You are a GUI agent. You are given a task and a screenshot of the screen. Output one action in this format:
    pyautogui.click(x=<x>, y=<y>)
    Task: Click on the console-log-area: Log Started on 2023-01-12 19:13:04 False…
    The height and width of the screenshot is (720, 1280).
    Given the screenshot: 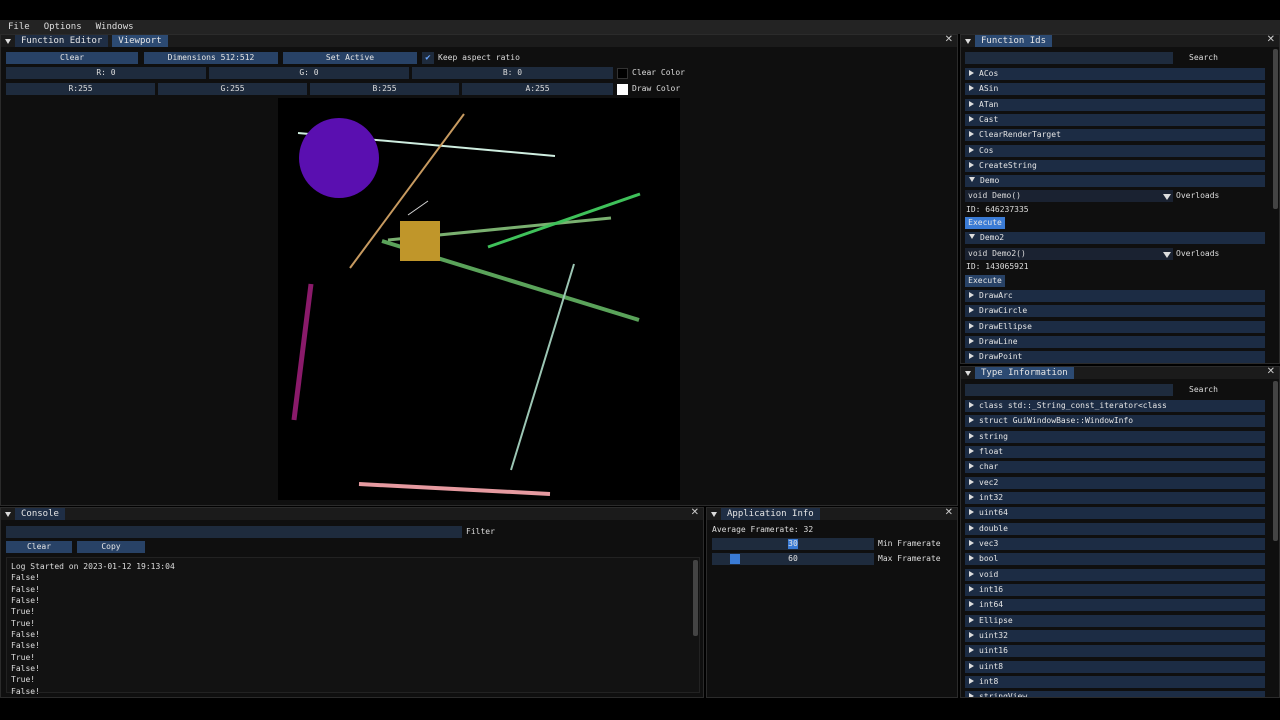 What is the action you would take?
    pyautogui.click(x=353, y=626)
    